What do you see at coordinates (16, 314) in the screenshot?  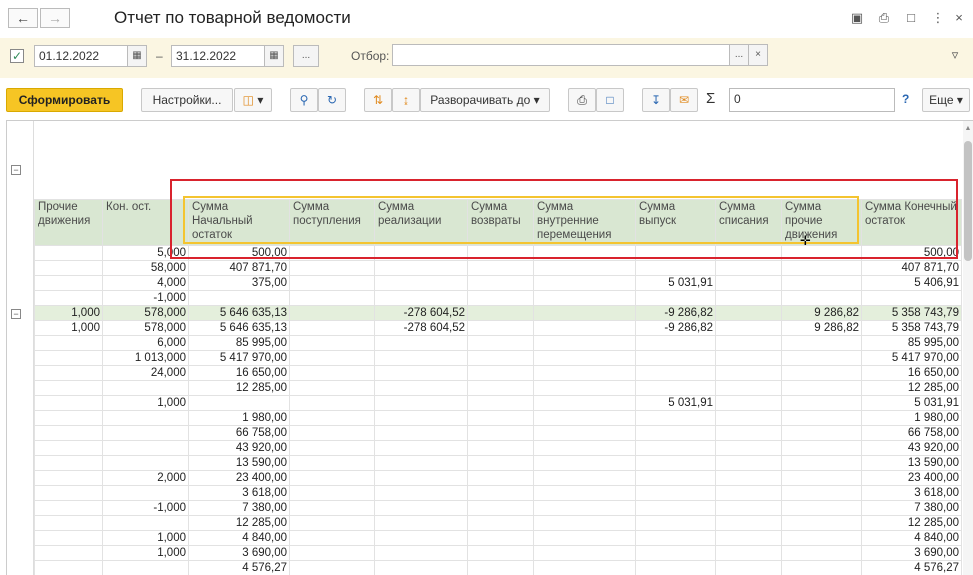 I see `group-toggle-row: −` at bounding box center [16, 314].